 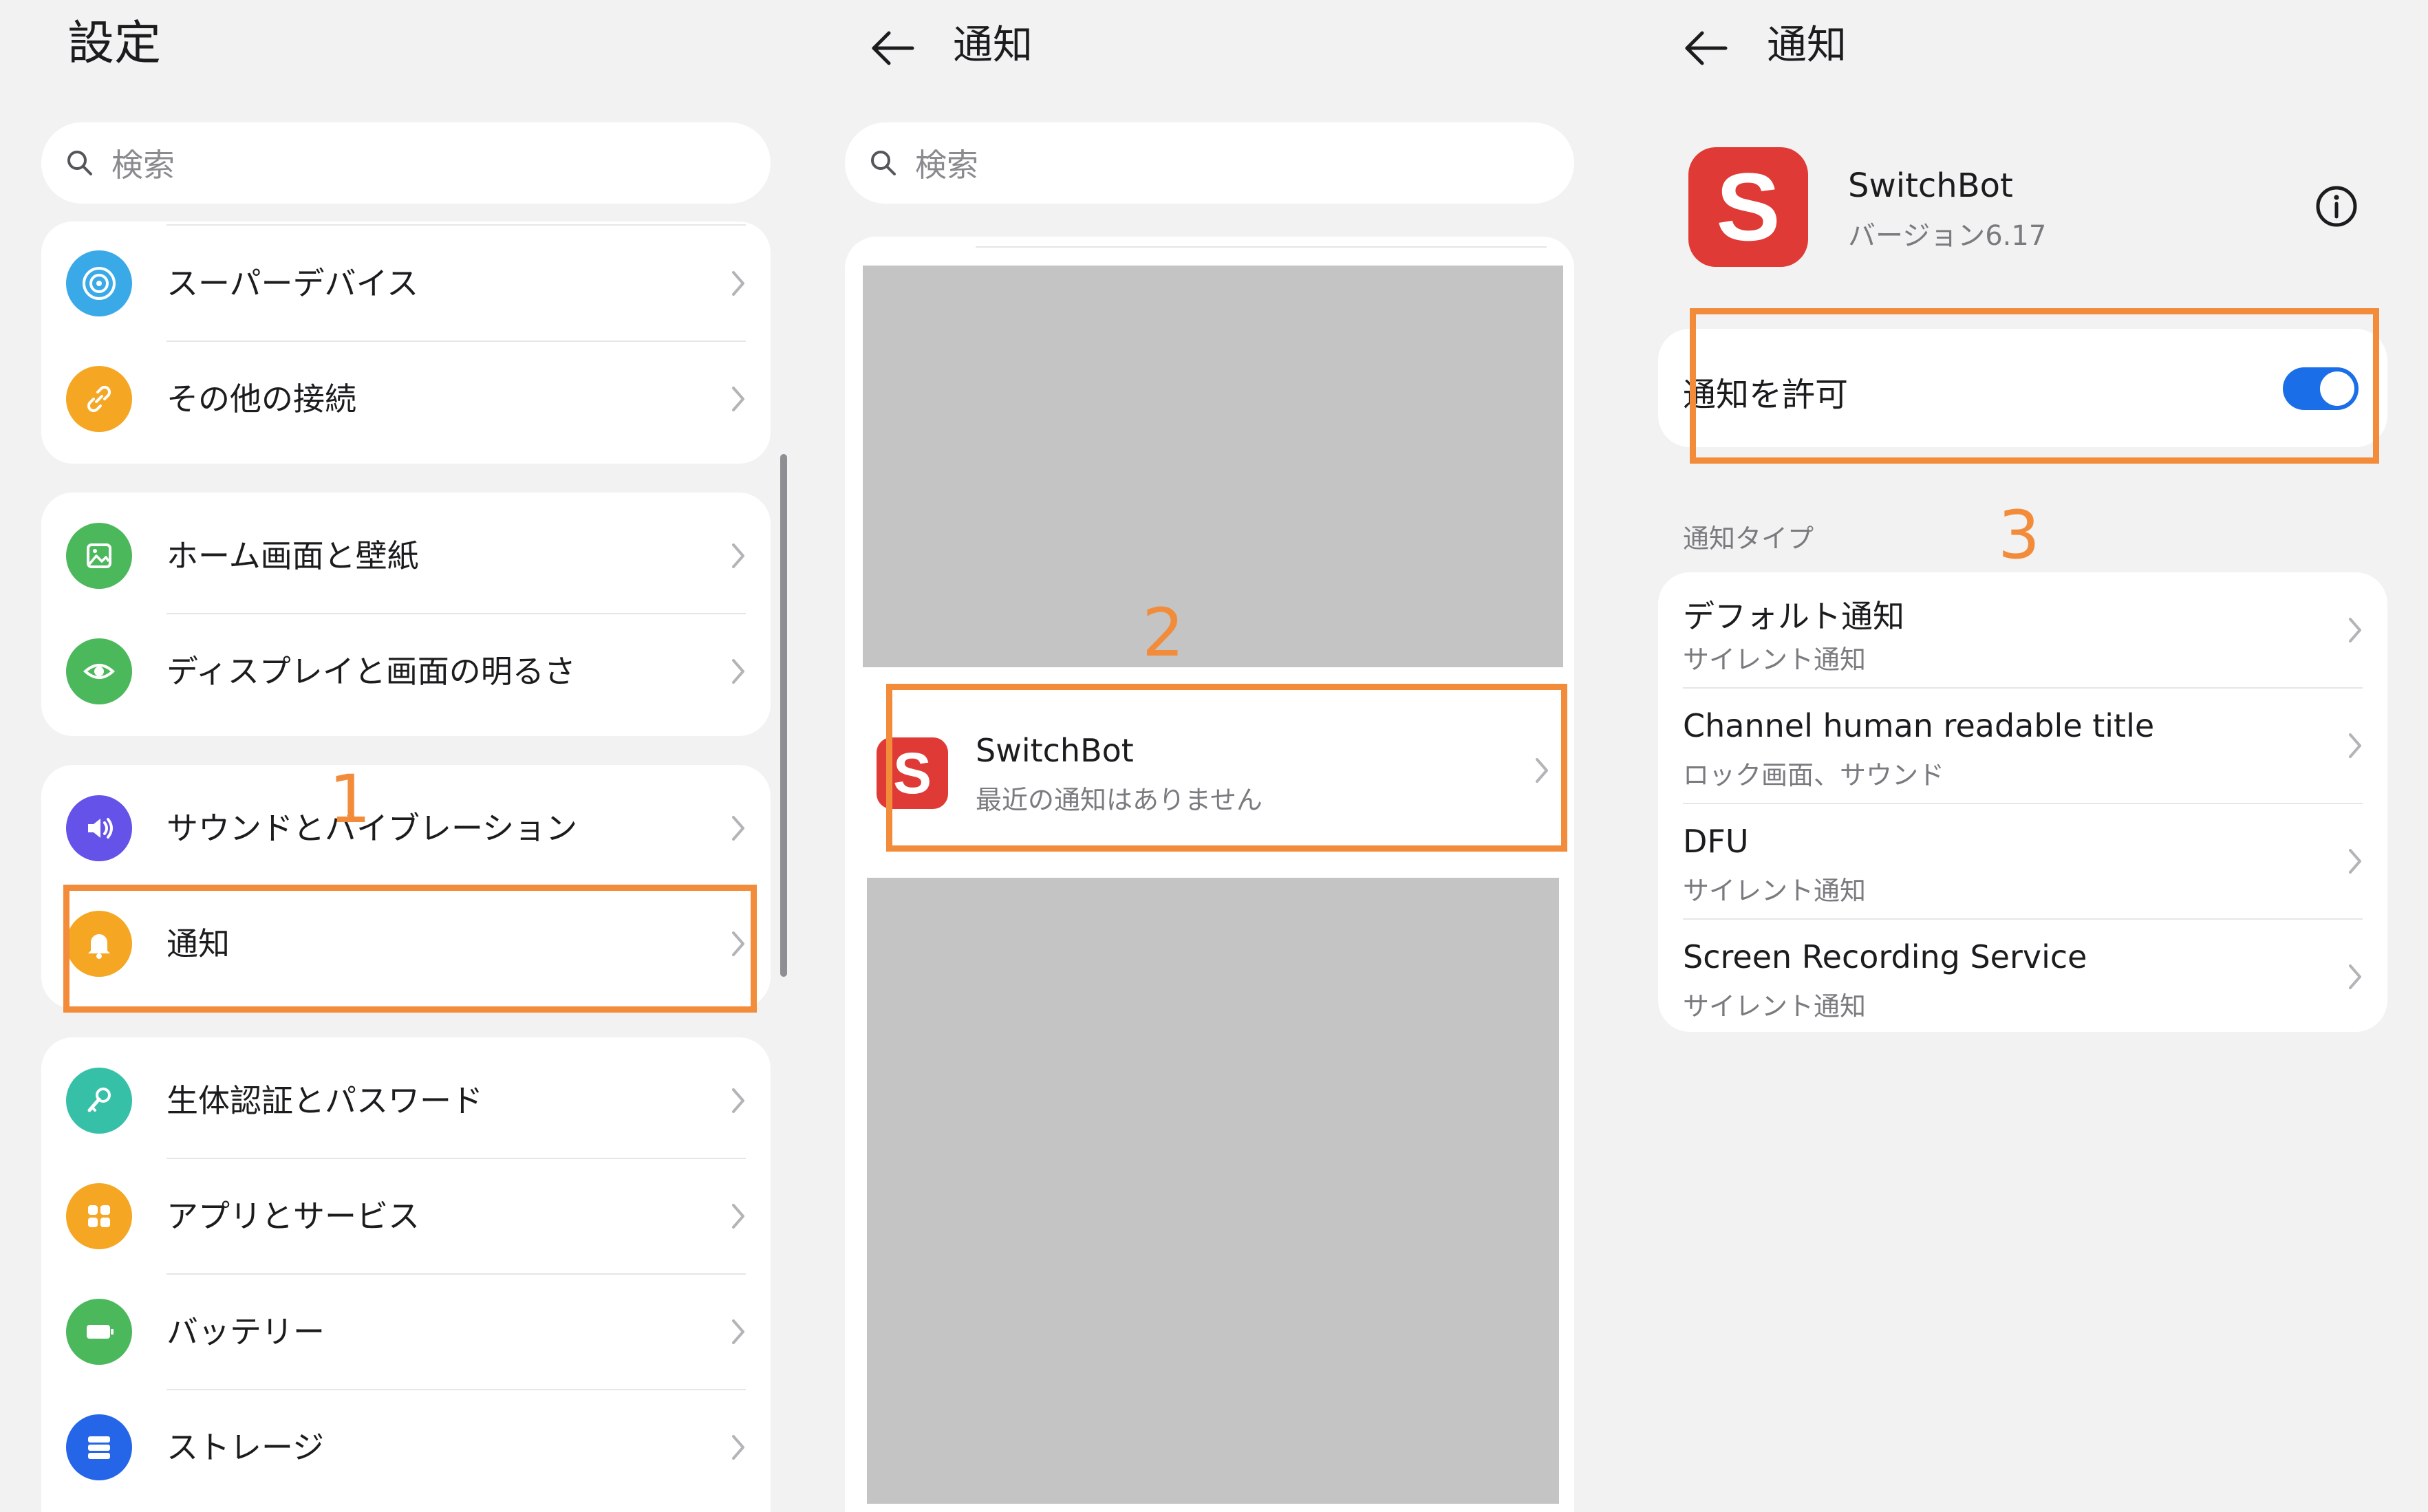 What do you see at coordinates (2336, 206) in the screenshot?
I see `info-icon` at bounding box center [2336, 206].